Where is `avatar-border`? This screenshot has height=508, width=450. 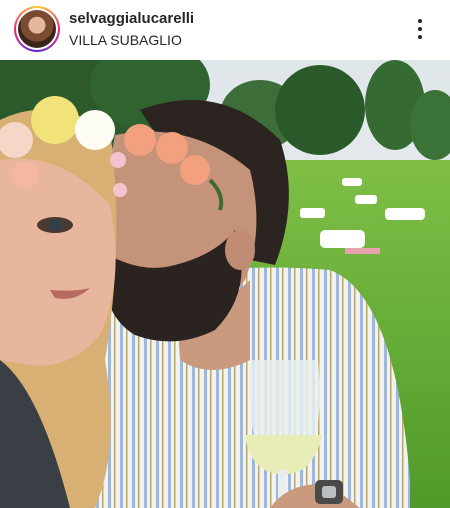
avatar-border is located at coordinates (37, 29).